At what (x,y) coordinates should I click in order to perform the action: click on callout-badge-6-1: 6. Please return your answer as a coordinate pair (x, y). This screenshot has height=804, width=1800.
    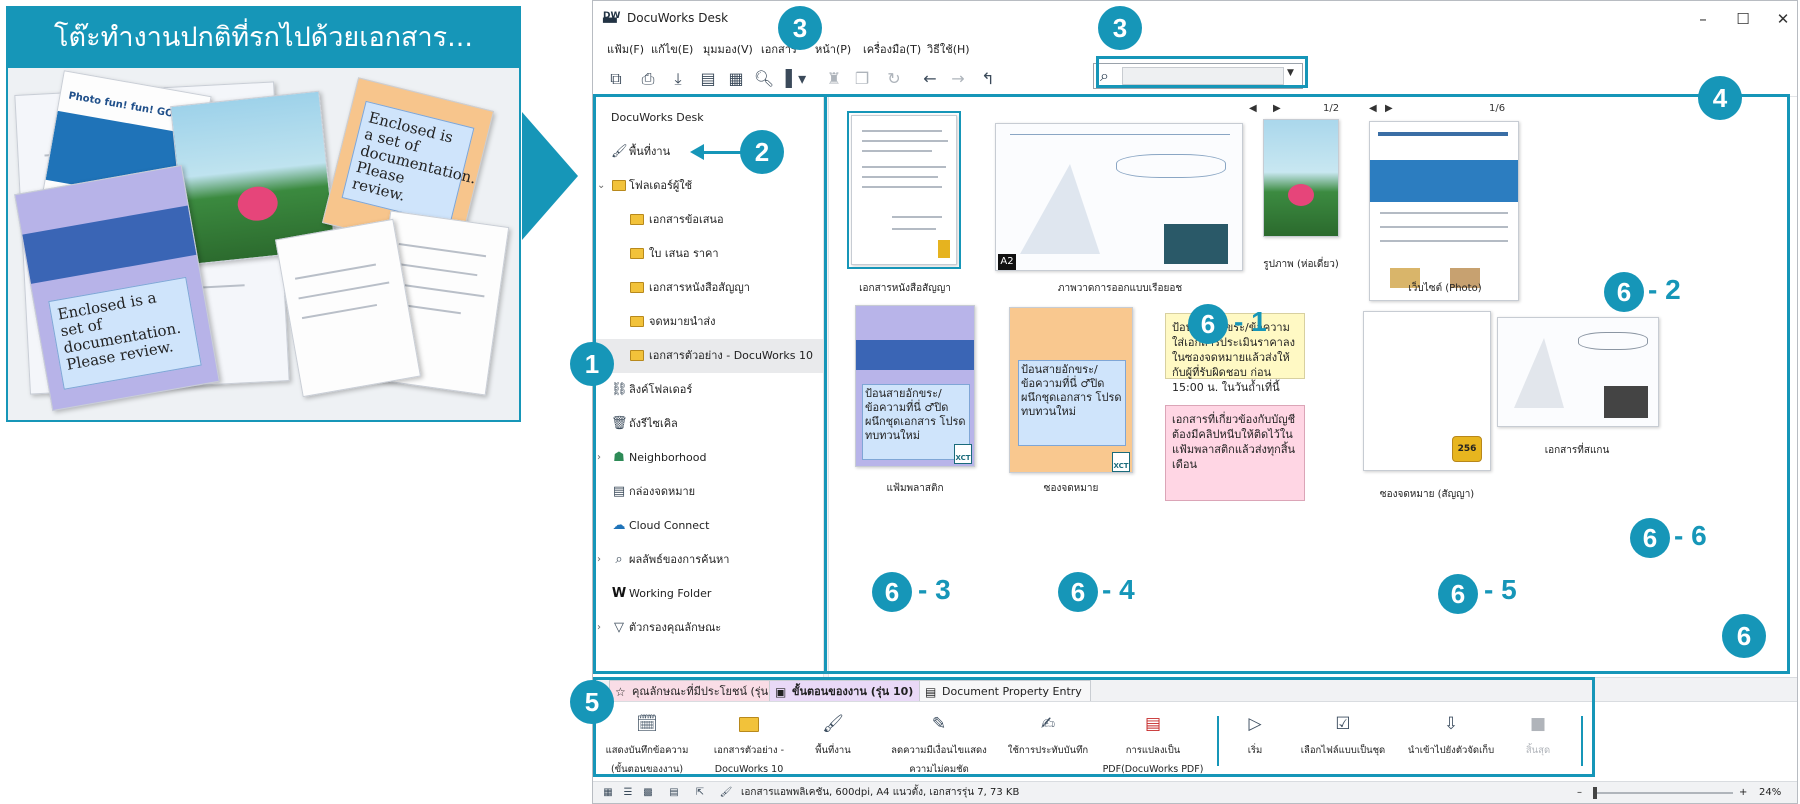
    Looking at the image, I should click on (1208, 324).